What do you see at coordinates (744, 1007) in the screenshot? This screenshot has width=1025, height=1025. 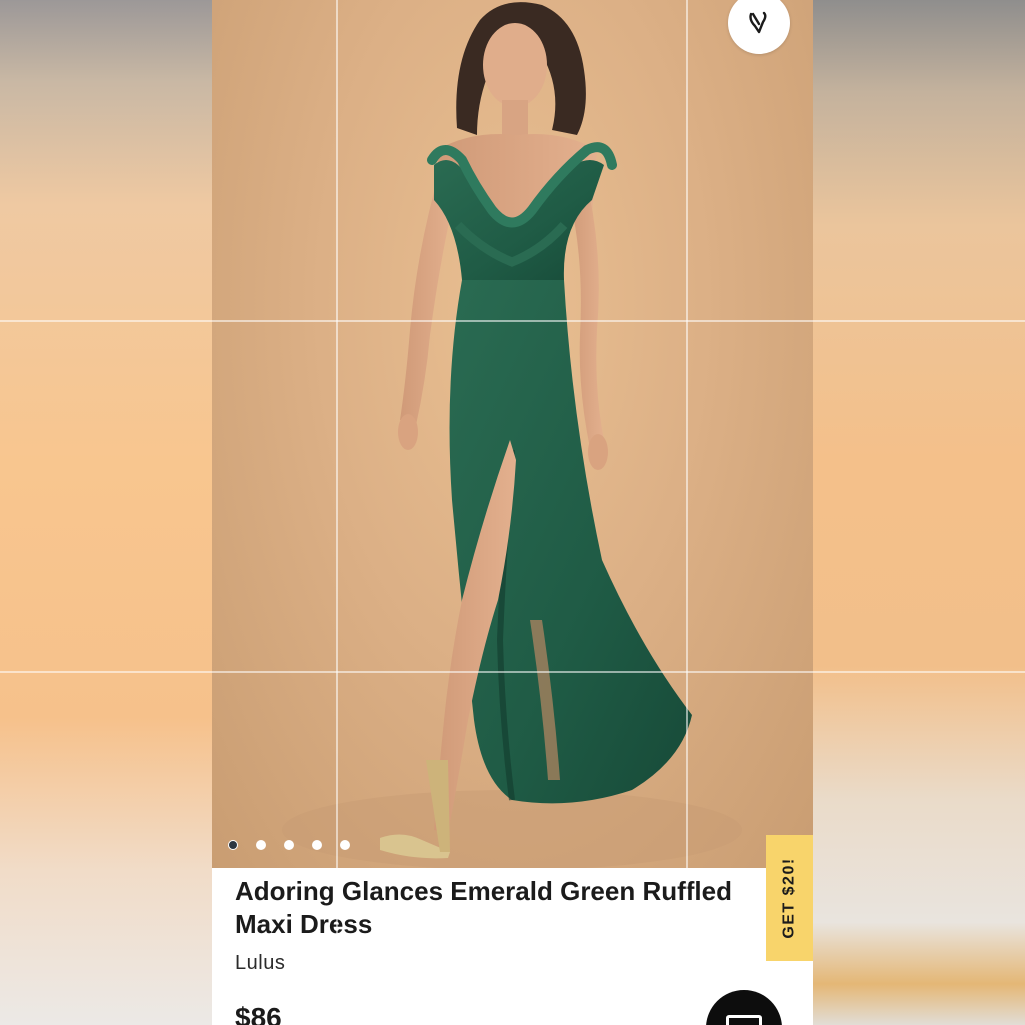 I see `chat-button` at bounding box center [744, 1007].